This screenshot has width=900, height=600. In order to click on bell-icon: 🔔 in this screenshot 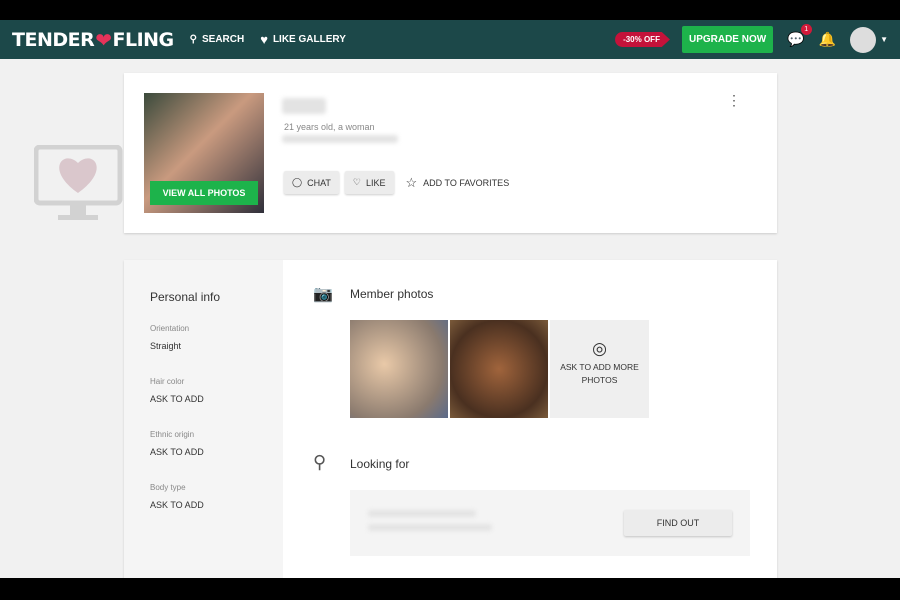, I will do `click(827, 39)`.